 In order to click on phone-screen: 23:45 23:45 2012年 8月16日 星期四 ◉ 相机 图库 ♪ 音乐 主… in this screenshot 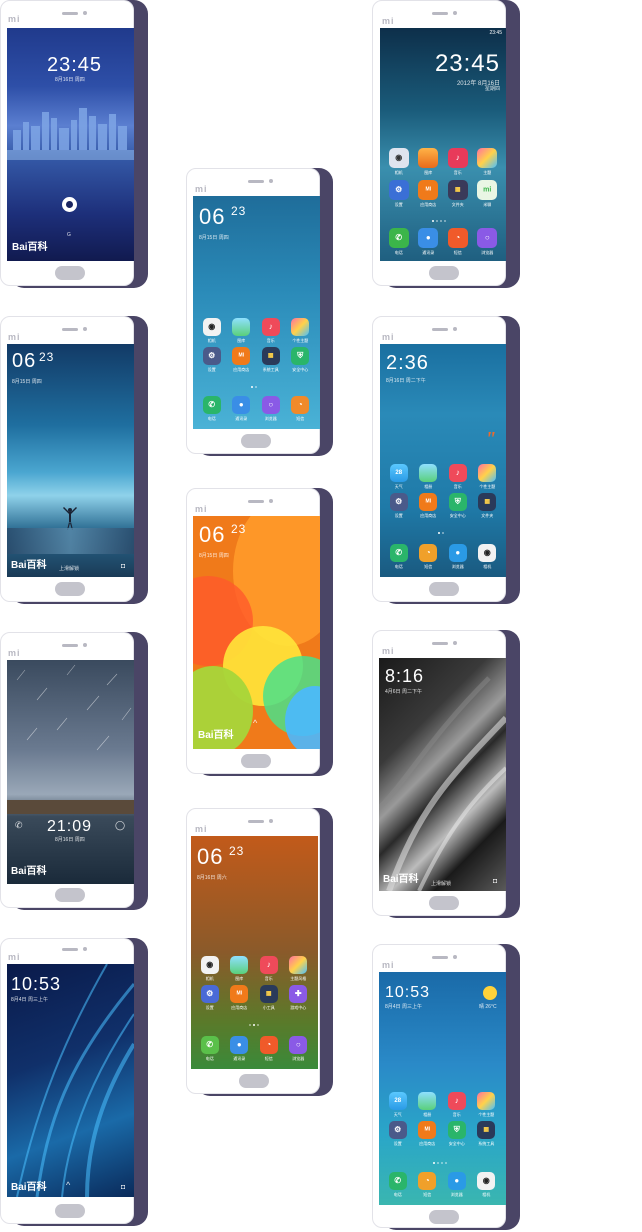, I will do `click(443, 144)`.